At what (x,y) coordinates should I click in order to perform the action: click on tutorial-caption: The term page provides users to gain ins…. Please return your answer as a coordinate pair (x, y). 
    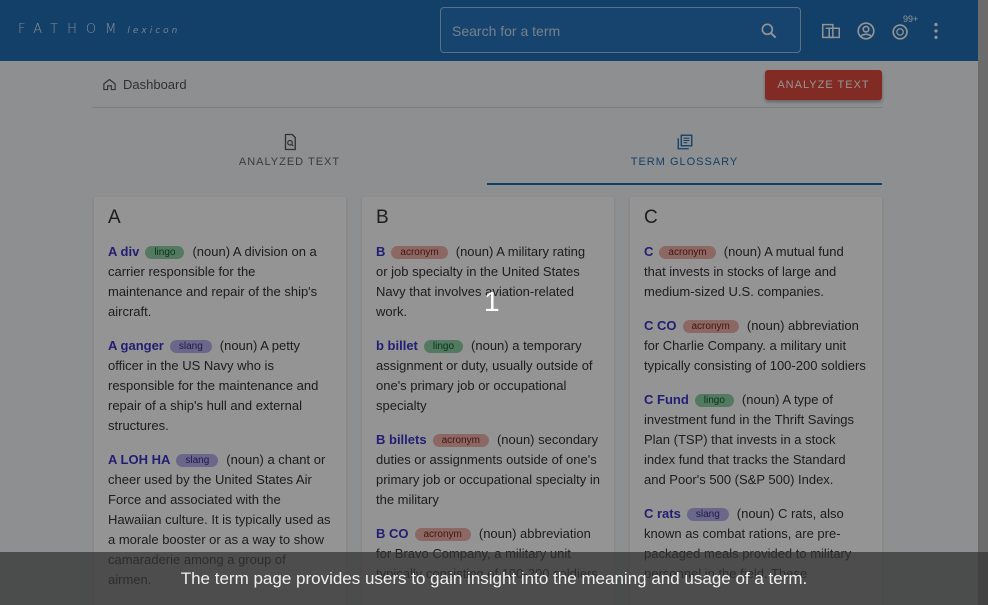
    Looking at the image, I should click on (494, 578).